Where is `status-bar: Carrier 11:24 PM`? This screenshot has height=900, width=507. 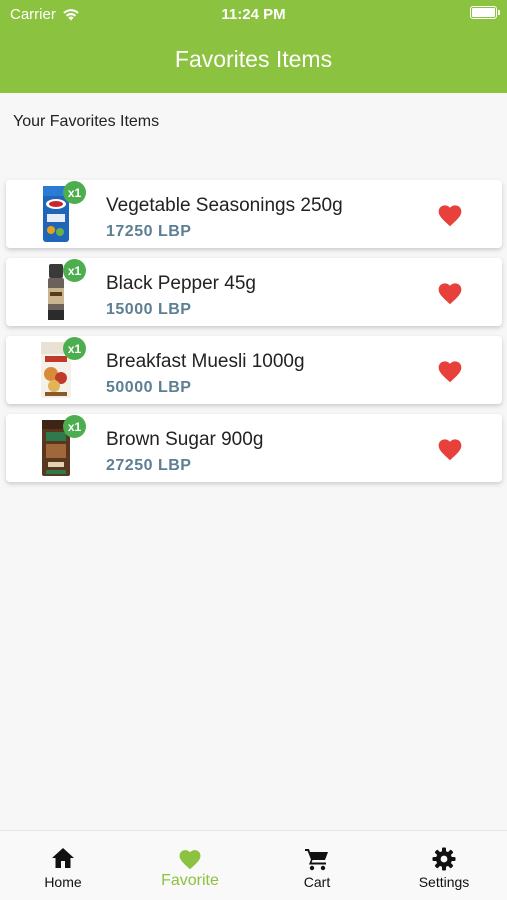 status-bar: Carrier 11:24 PM is located at coordinates (253, 14).